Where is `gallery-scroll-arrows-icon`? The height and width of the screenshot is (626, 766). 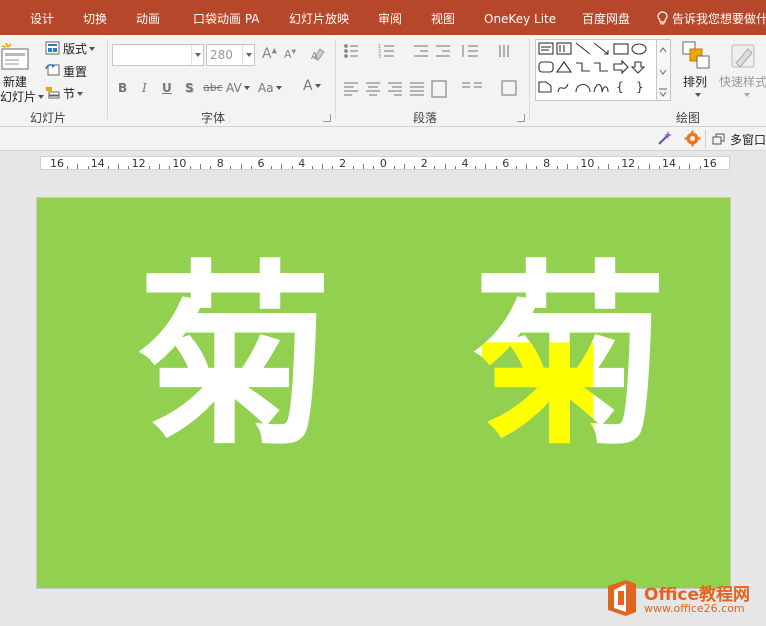 gallery-scroll-arrows-icon is located at coordinates (663, 70).